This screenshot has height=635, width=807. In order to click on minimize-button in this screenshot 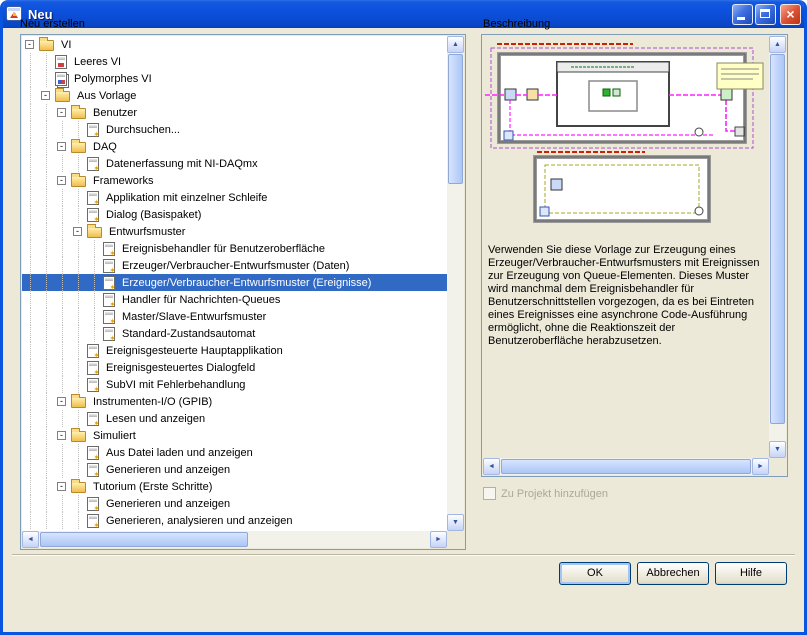, I will do `click(742, 14)`.